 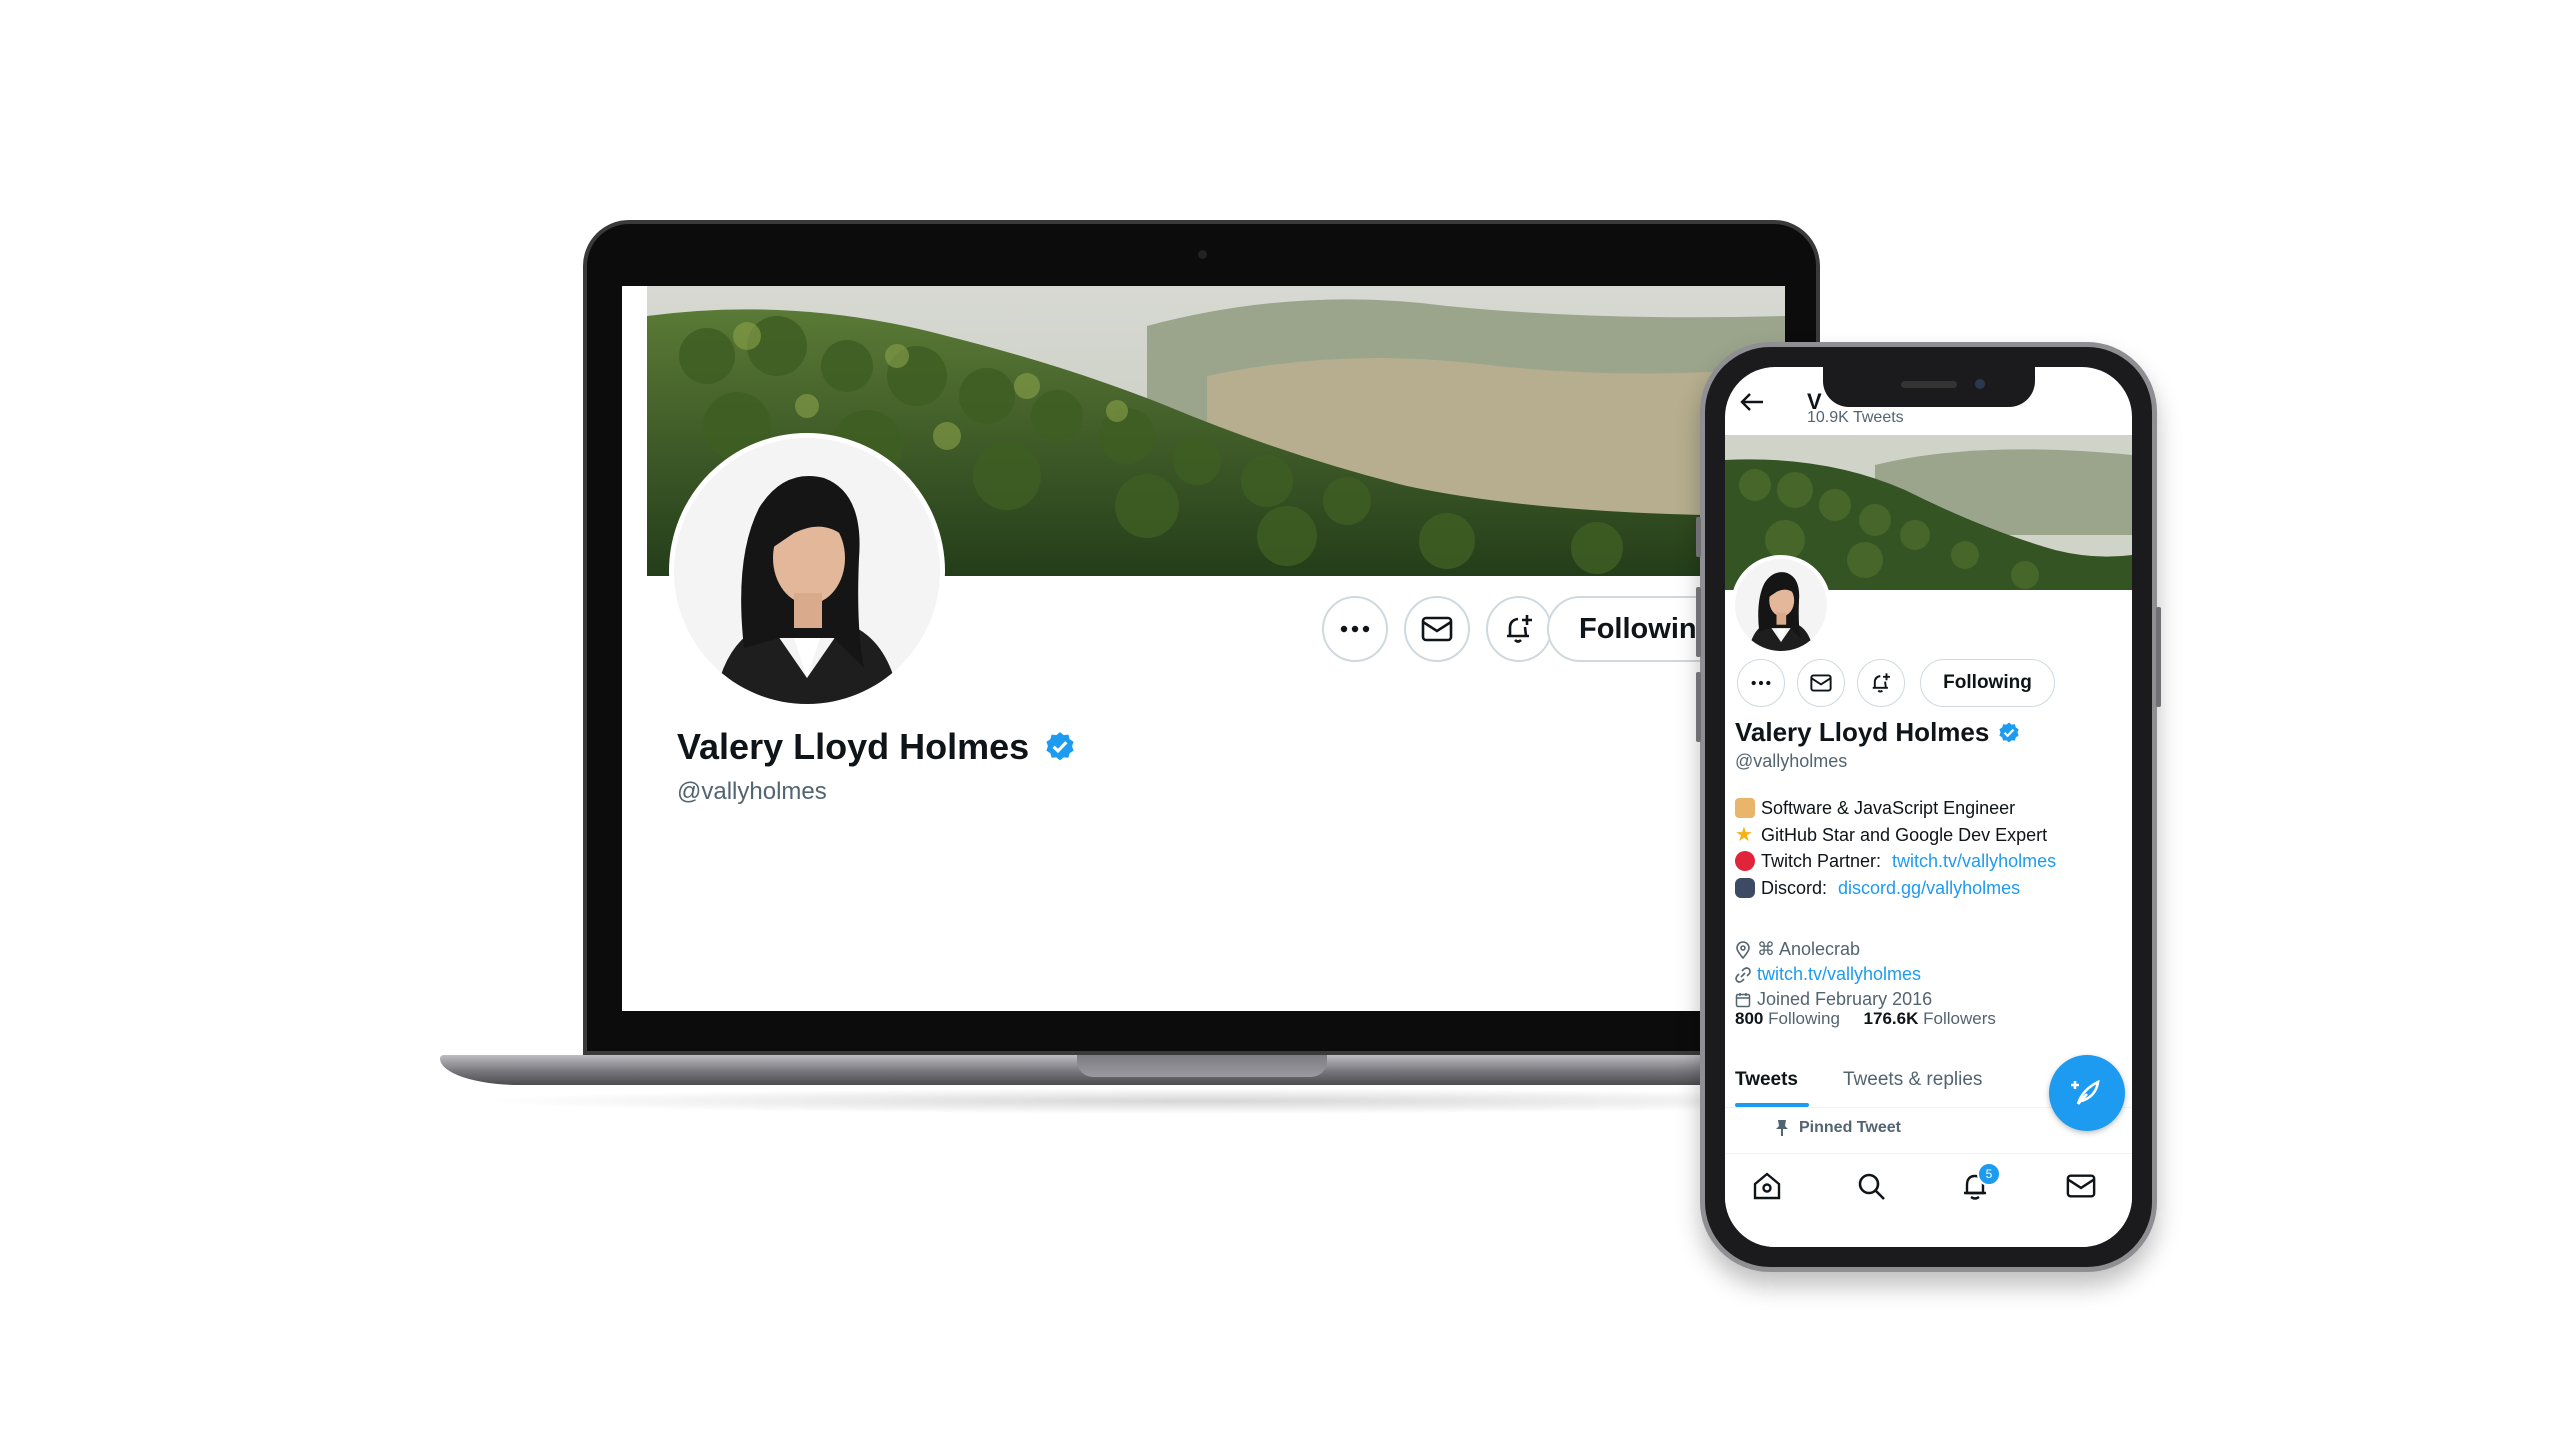 I want to click on nav-messages, so click(x=2081, y=1186).